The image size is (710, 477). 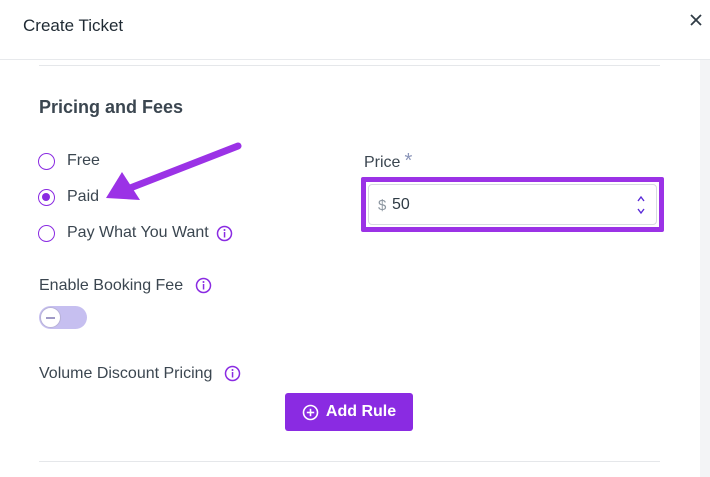 What do you see at coordinates (349, 461) in the screenshot?
I see `bottom-divider` at bounding box center [349, 461].